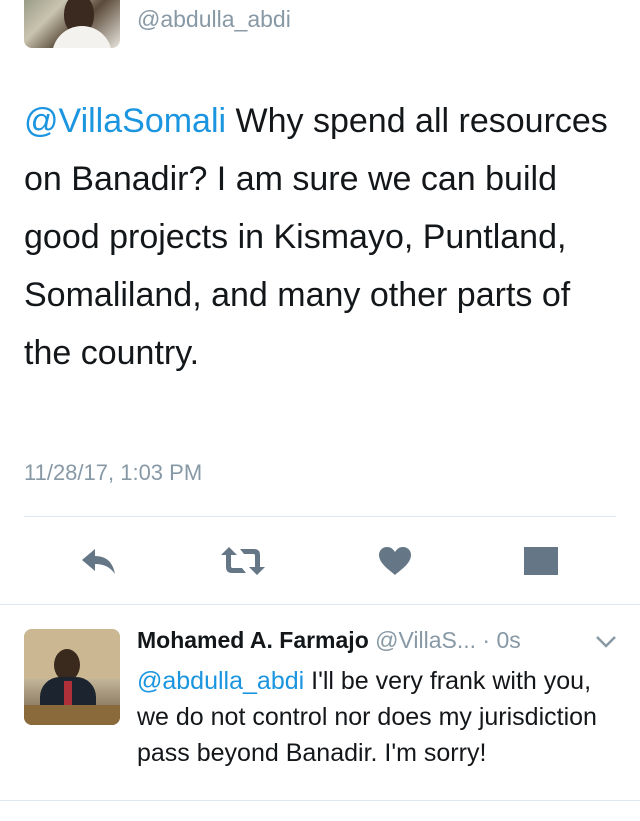  I want to click on tweet-menu-button, so click(606, 644).